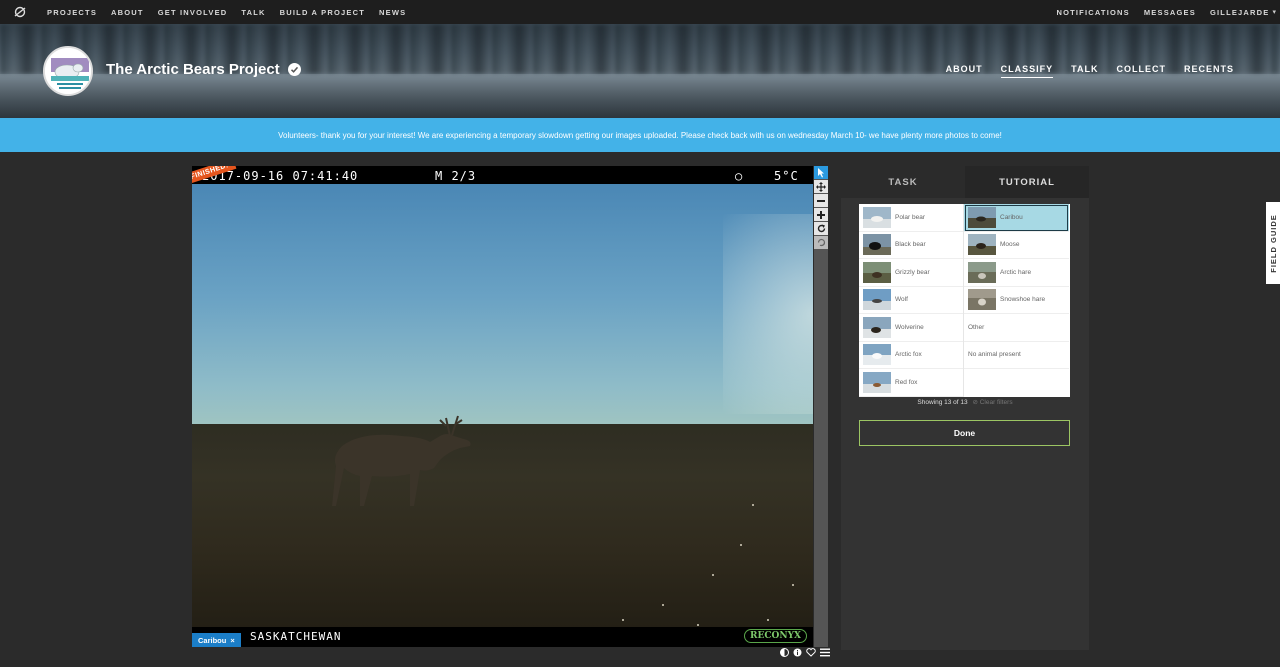 This screenshot has height=667, width=1280. Describe the element at coordinates (821, 242) in the screenshot. I see `reset-view-icon` at that location.